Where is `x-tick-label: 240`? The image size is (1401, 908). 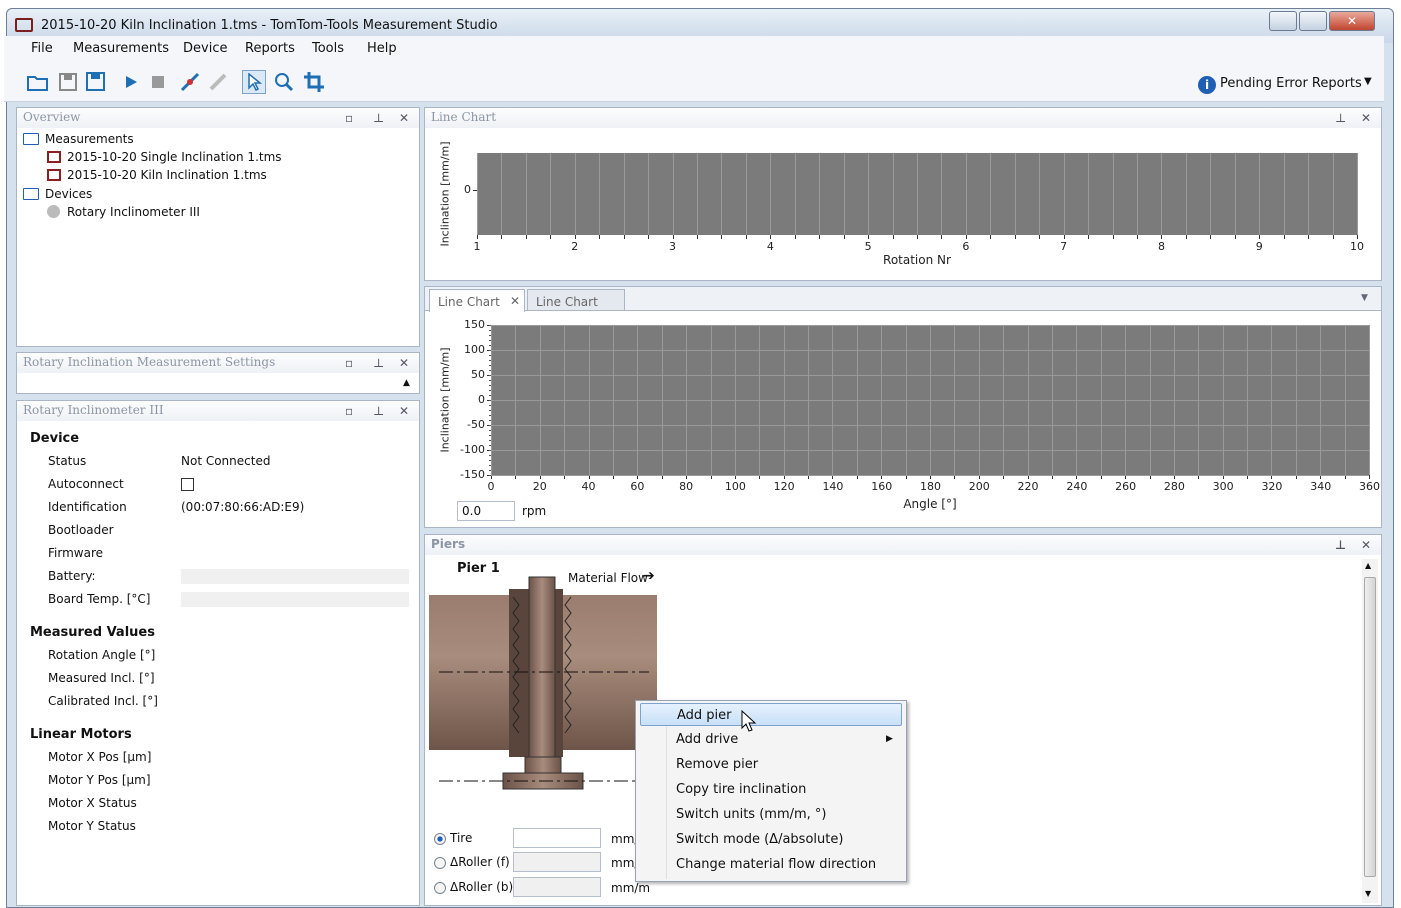 x-tick-label: 240 is located at coordinates (1077, 486).